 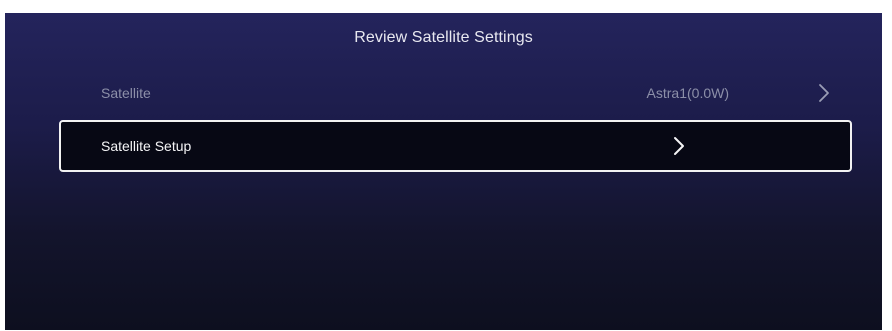 I want to click on satellite-setup-label: Satellite Setup, so click(x=146, y=146).